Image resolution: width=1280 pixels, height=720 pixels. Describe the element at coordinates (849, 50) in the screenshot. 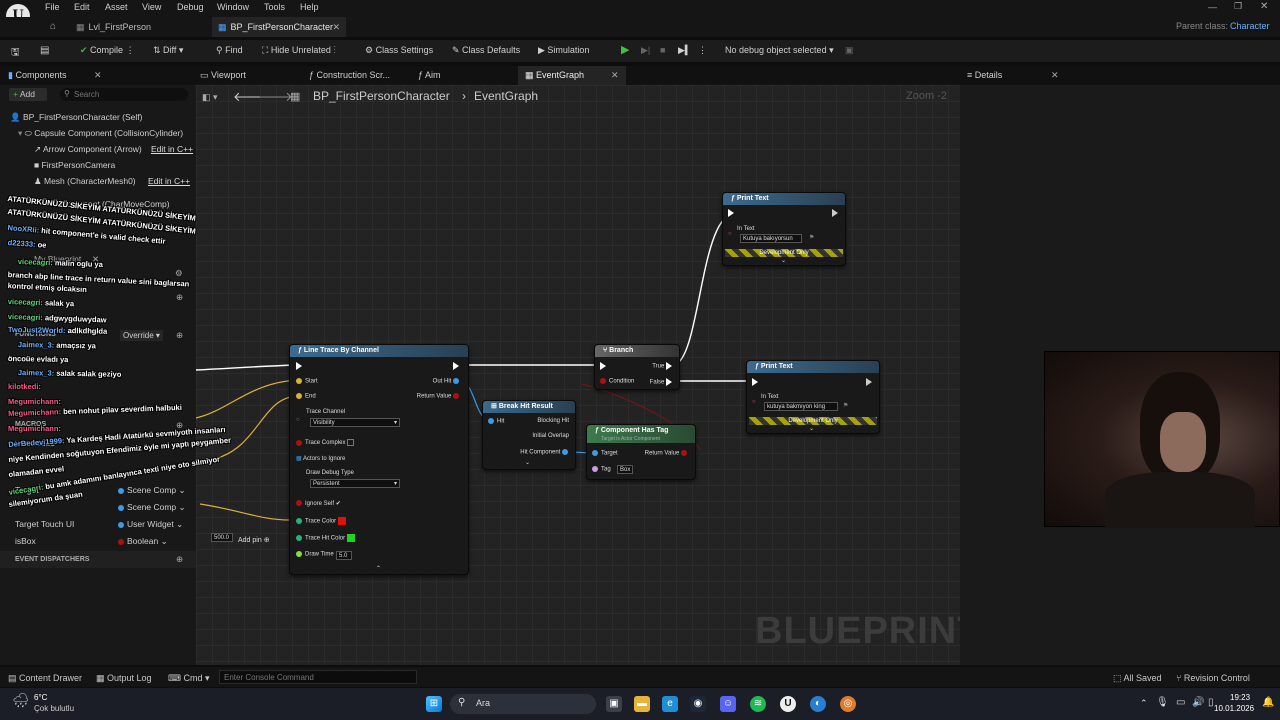

I see `debug-filter-icon: ▣` at that location.